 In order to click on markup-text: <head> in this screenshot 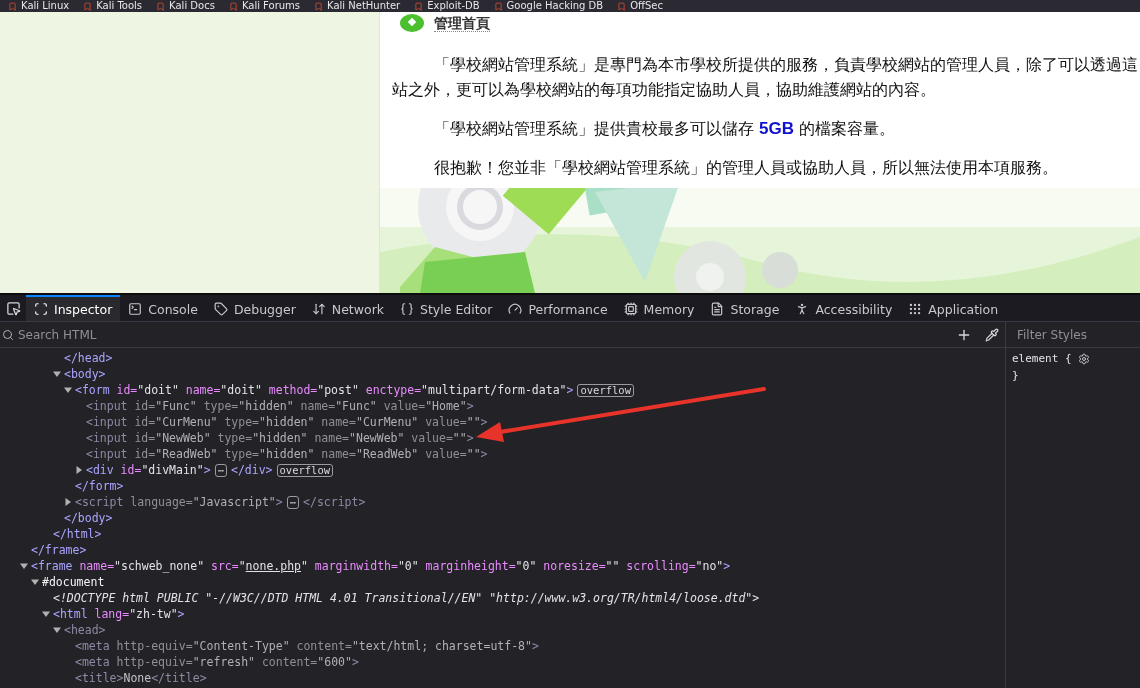, I will do `click(85, 630)`.